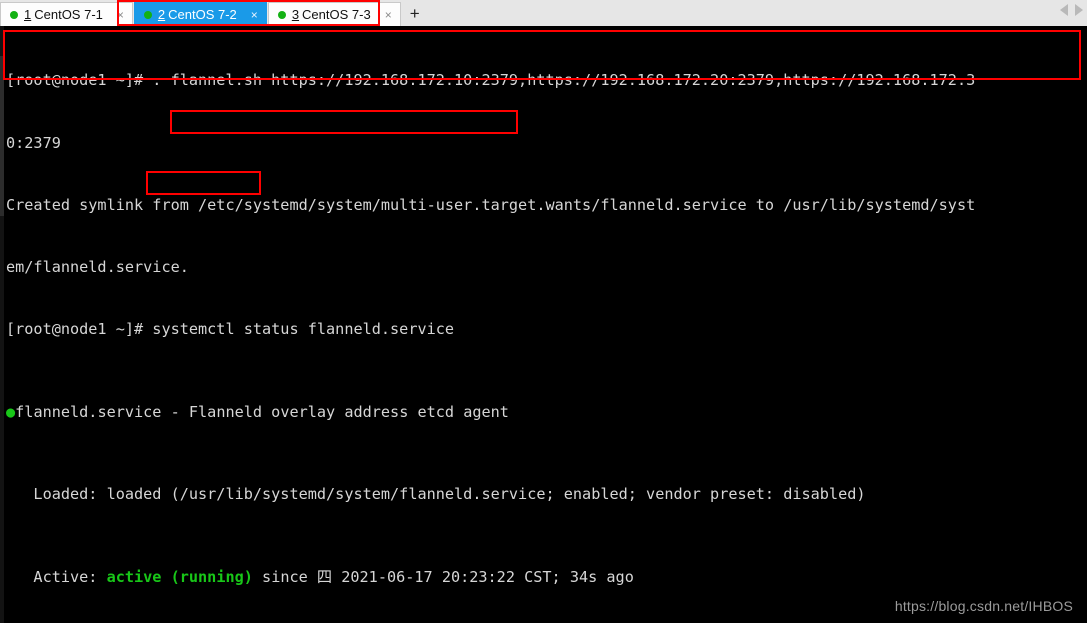 This screenshot has width=1087, height=623. I want to click on tab-number: 3, so click(295, 14).